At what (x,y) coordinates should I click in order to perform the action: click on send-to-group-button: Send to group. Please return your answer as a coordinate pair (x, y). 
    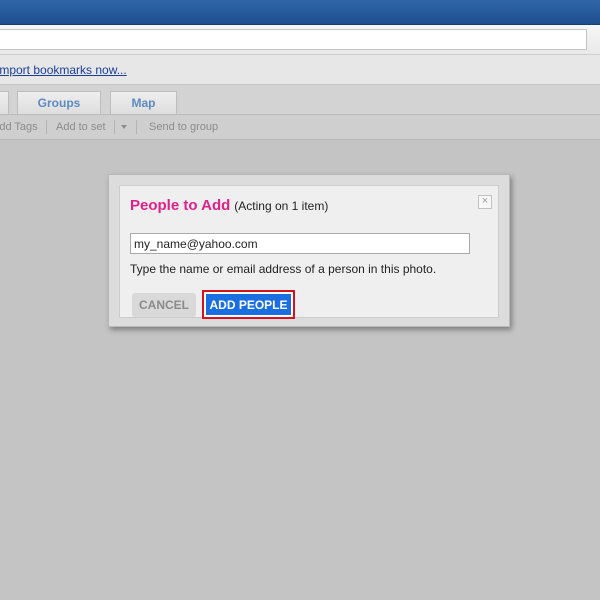
    Looking at the image, I should click on (183, 127).